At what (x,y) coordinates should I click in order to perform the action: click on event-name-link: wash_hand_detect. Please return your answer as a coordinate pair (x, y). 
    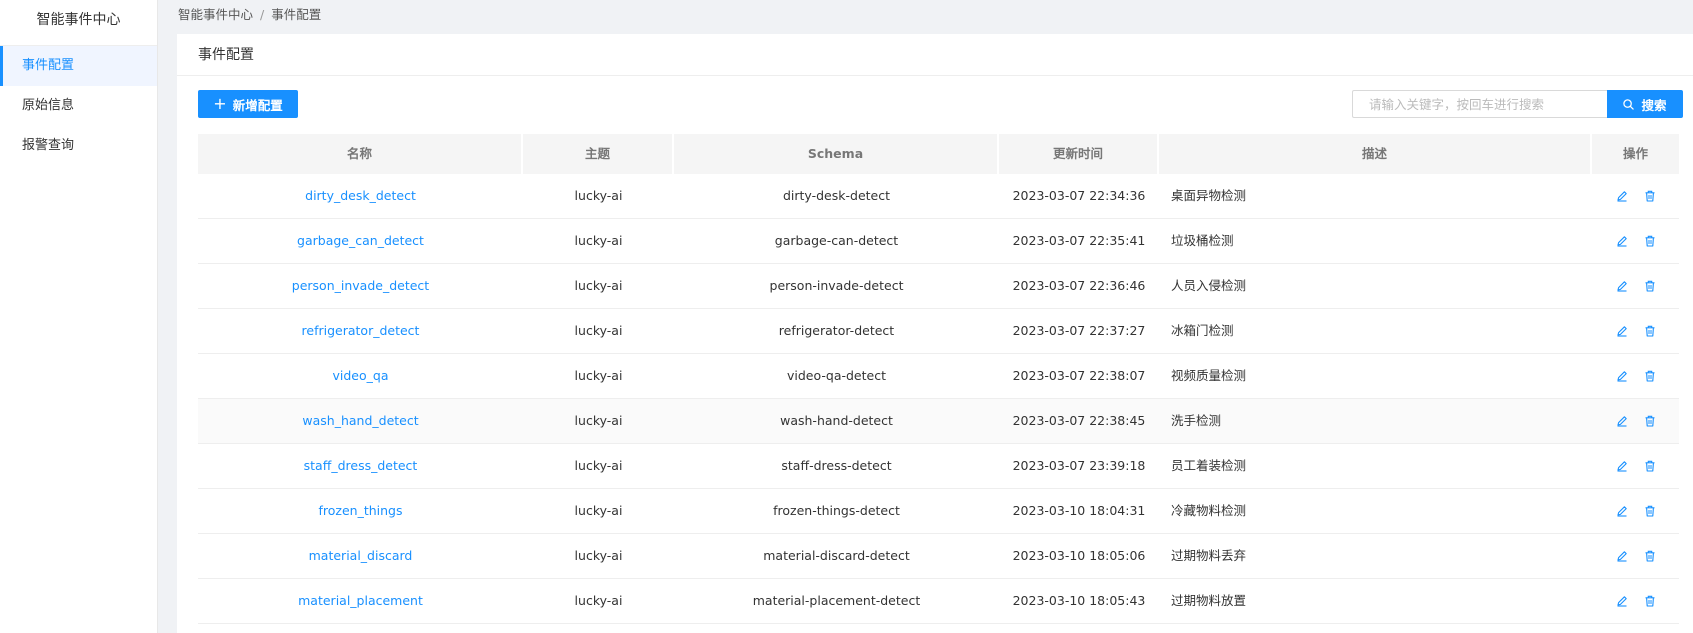
    Looking at the image, I should click on (360, 421).